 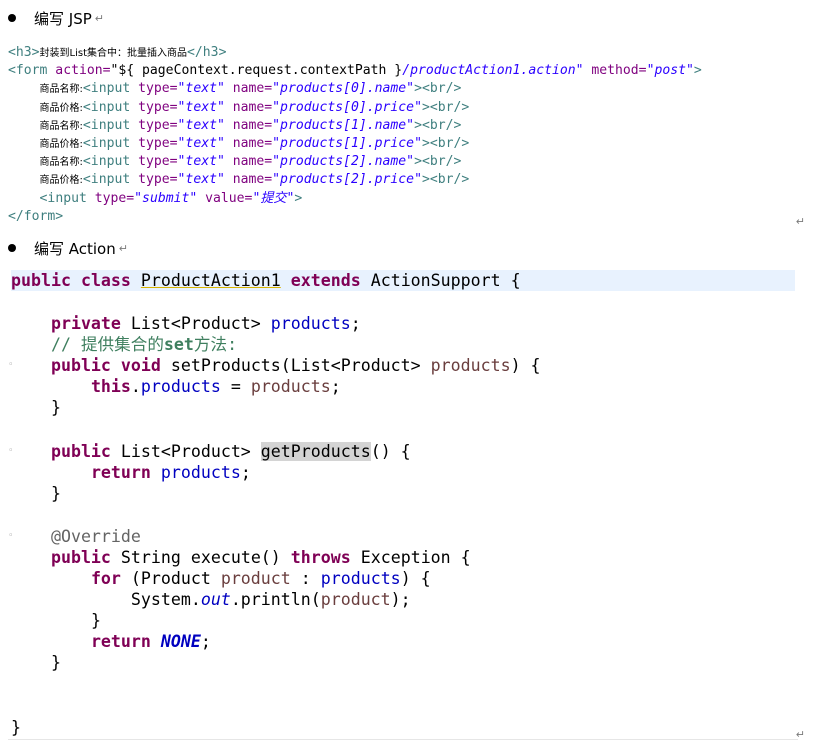 What do you see at coordinates (95, 620) in the screenshot?
I see `java-line-close-3: }` at bounding box center [95, 620].